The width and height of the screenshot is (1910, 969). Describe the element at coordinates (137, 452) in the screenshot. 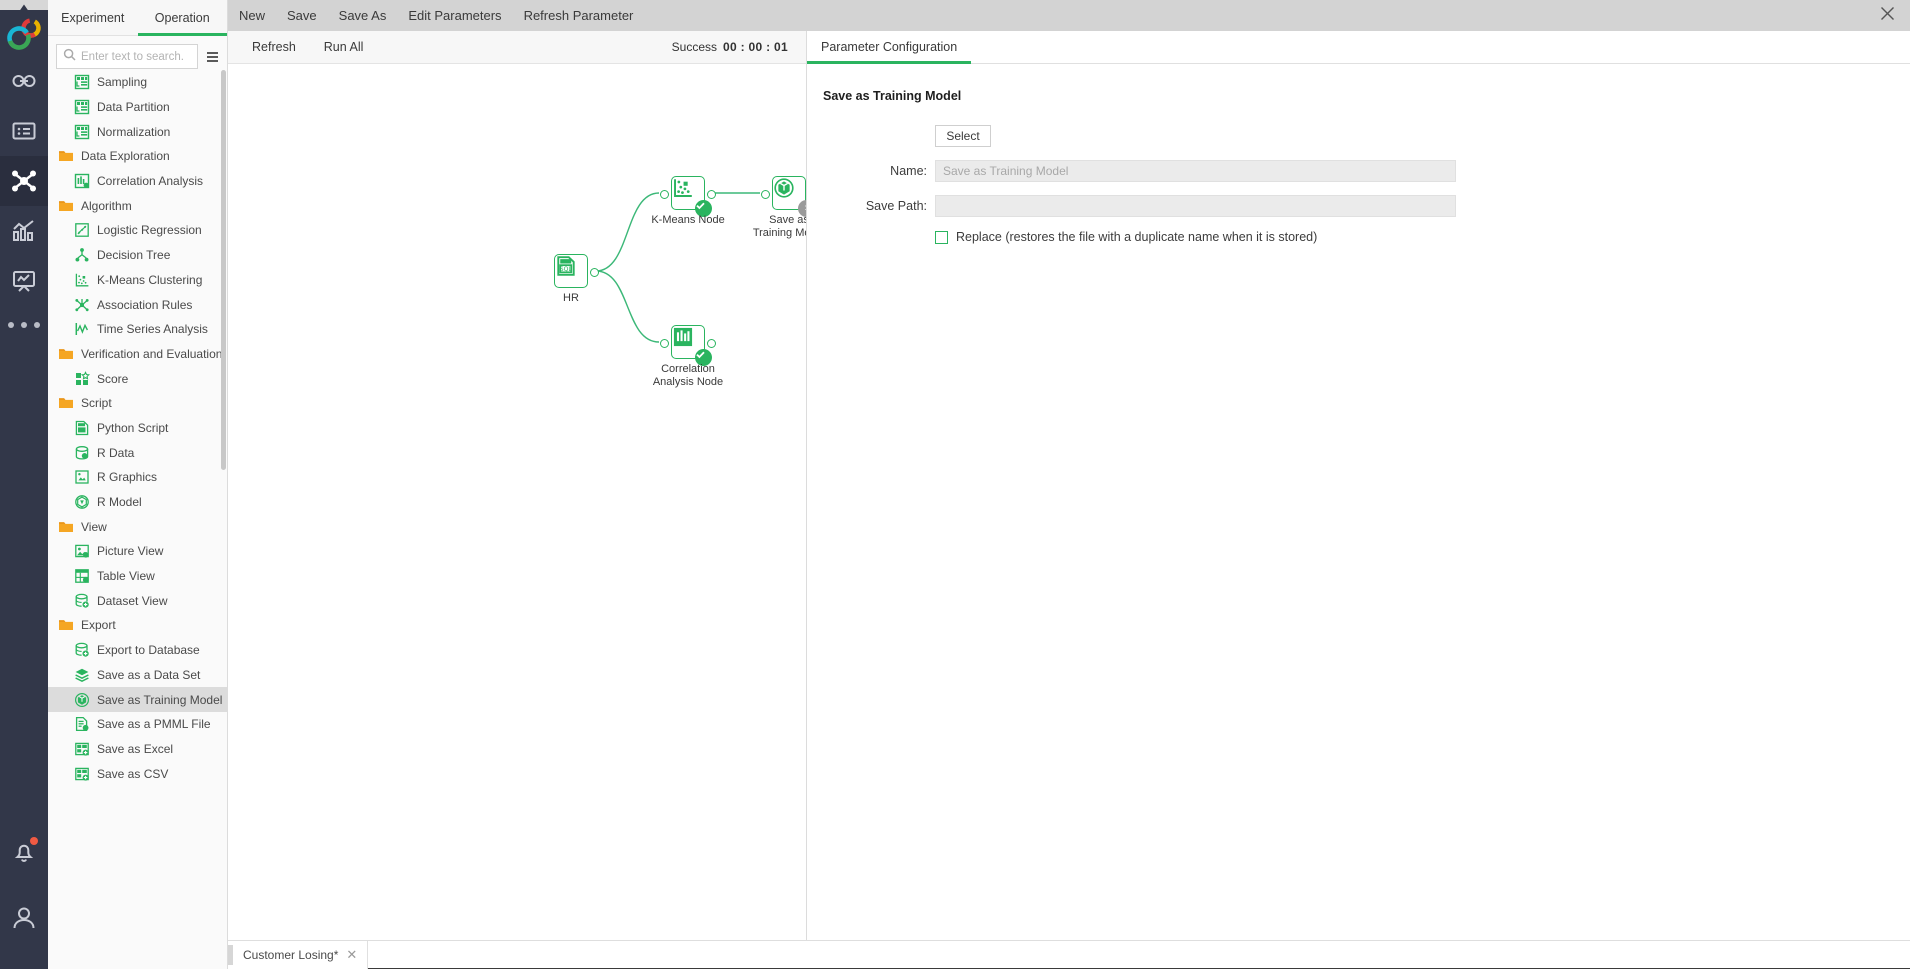

I see `sidebar-item-r-data: R Data` at that location.